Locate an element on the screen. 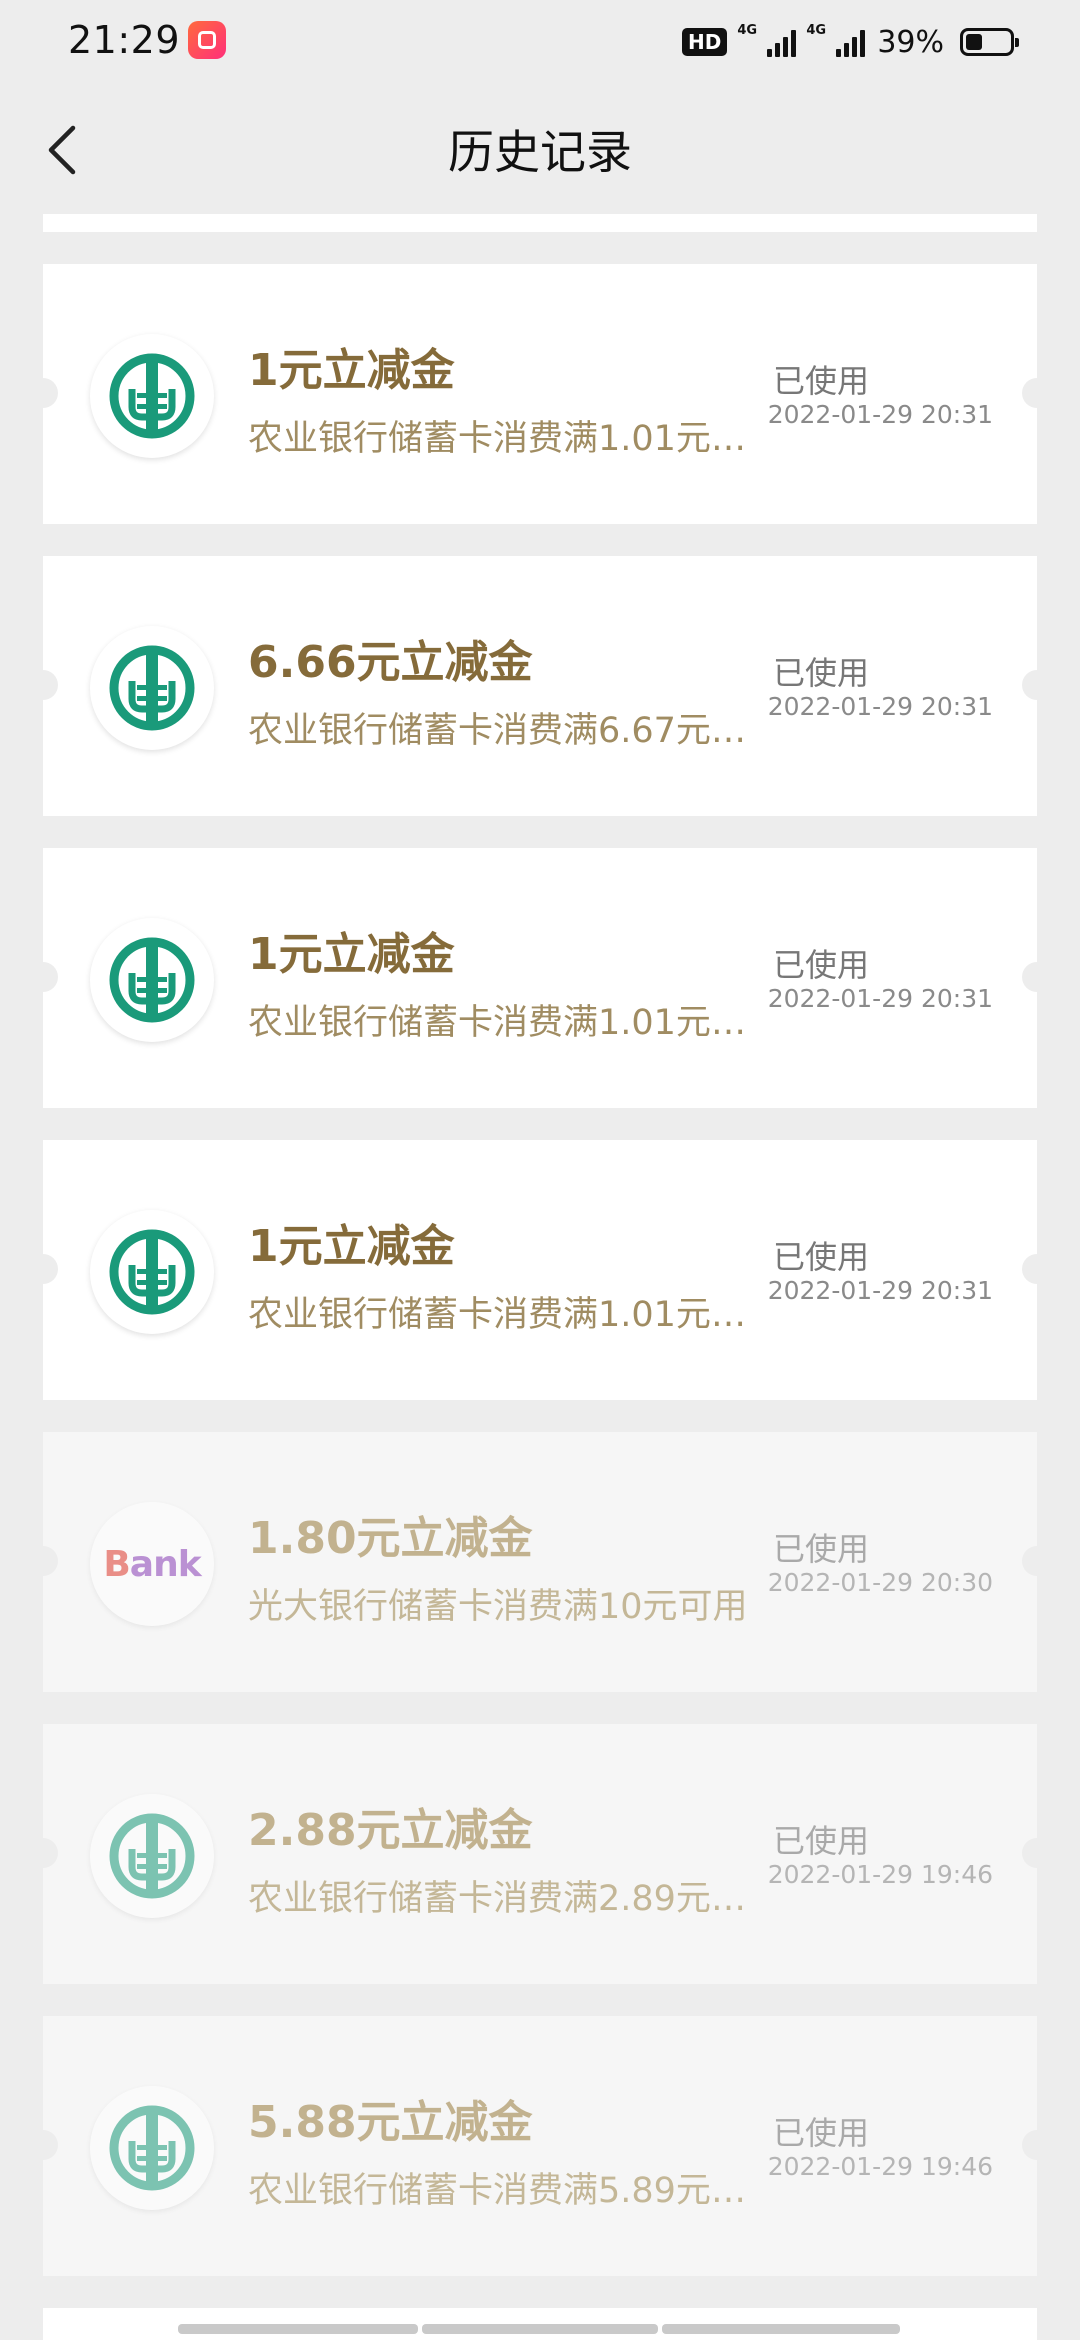  bank-logo-icon: Bank is located at coordinates (152, 1564).